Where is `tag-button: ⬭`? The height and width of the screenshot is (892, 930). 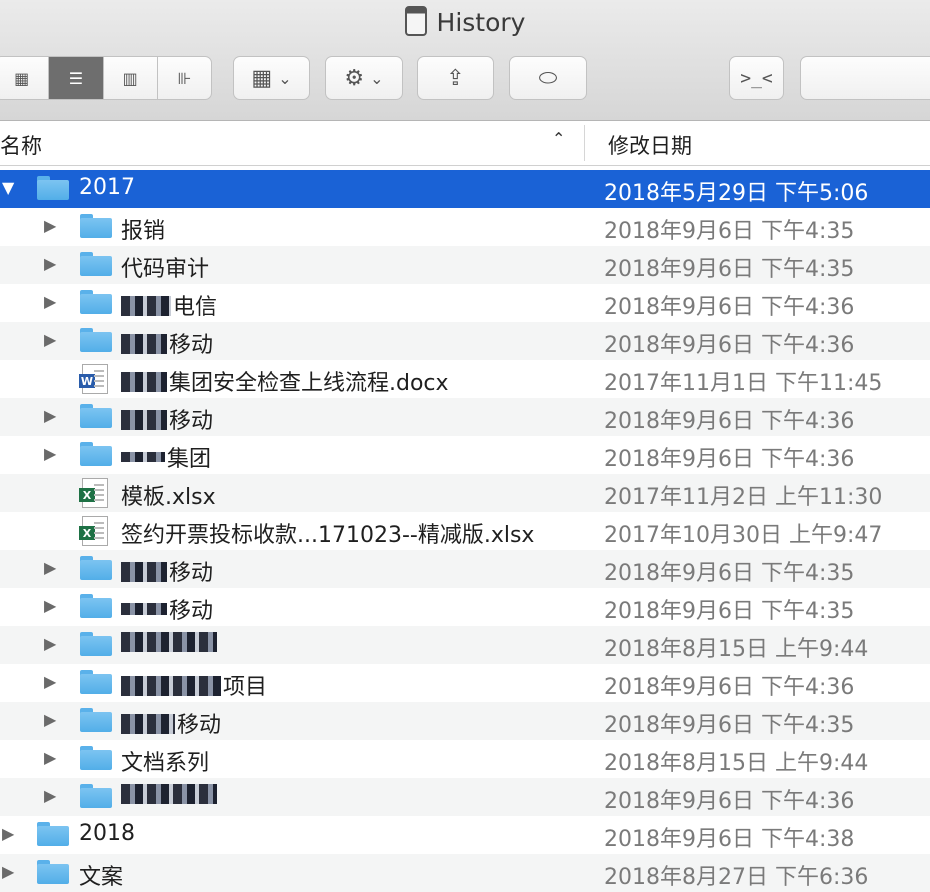
tag-button: ⬭ is located at coordinates (548, 78).